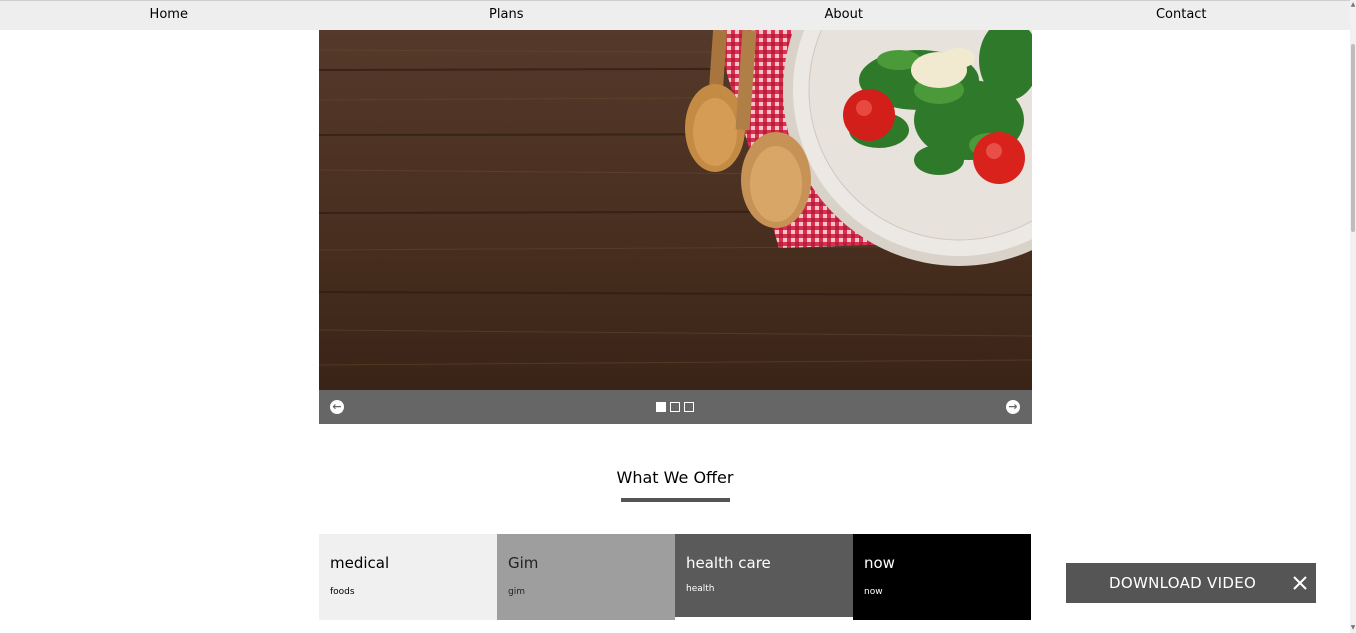  What do you see at coordinates (879, 563) in the screenshot?
I see `card-title: now` at bounding box center [879, 563].